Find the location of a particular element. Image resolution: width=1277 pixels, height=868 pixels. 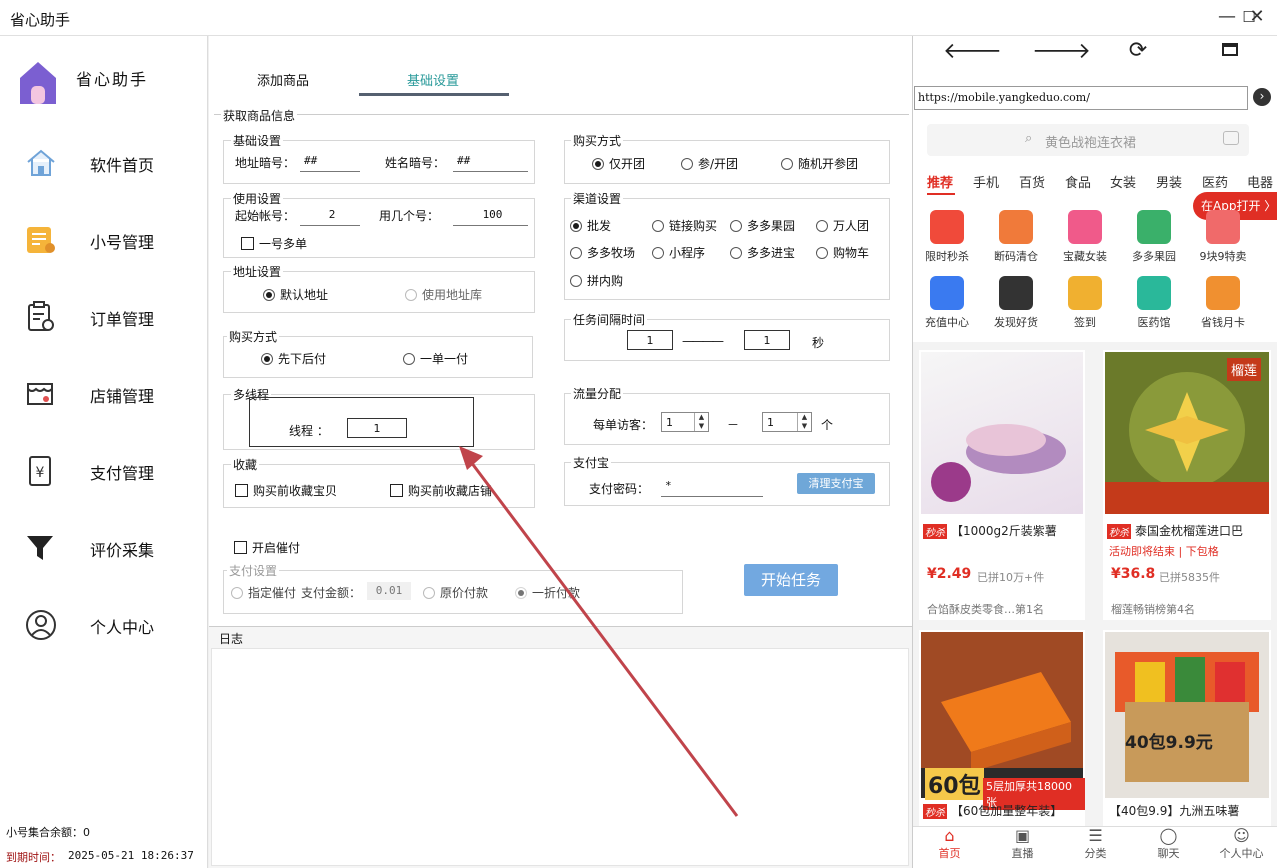

join-group-radio: 参/开团 is located at coordinates (709, 163).